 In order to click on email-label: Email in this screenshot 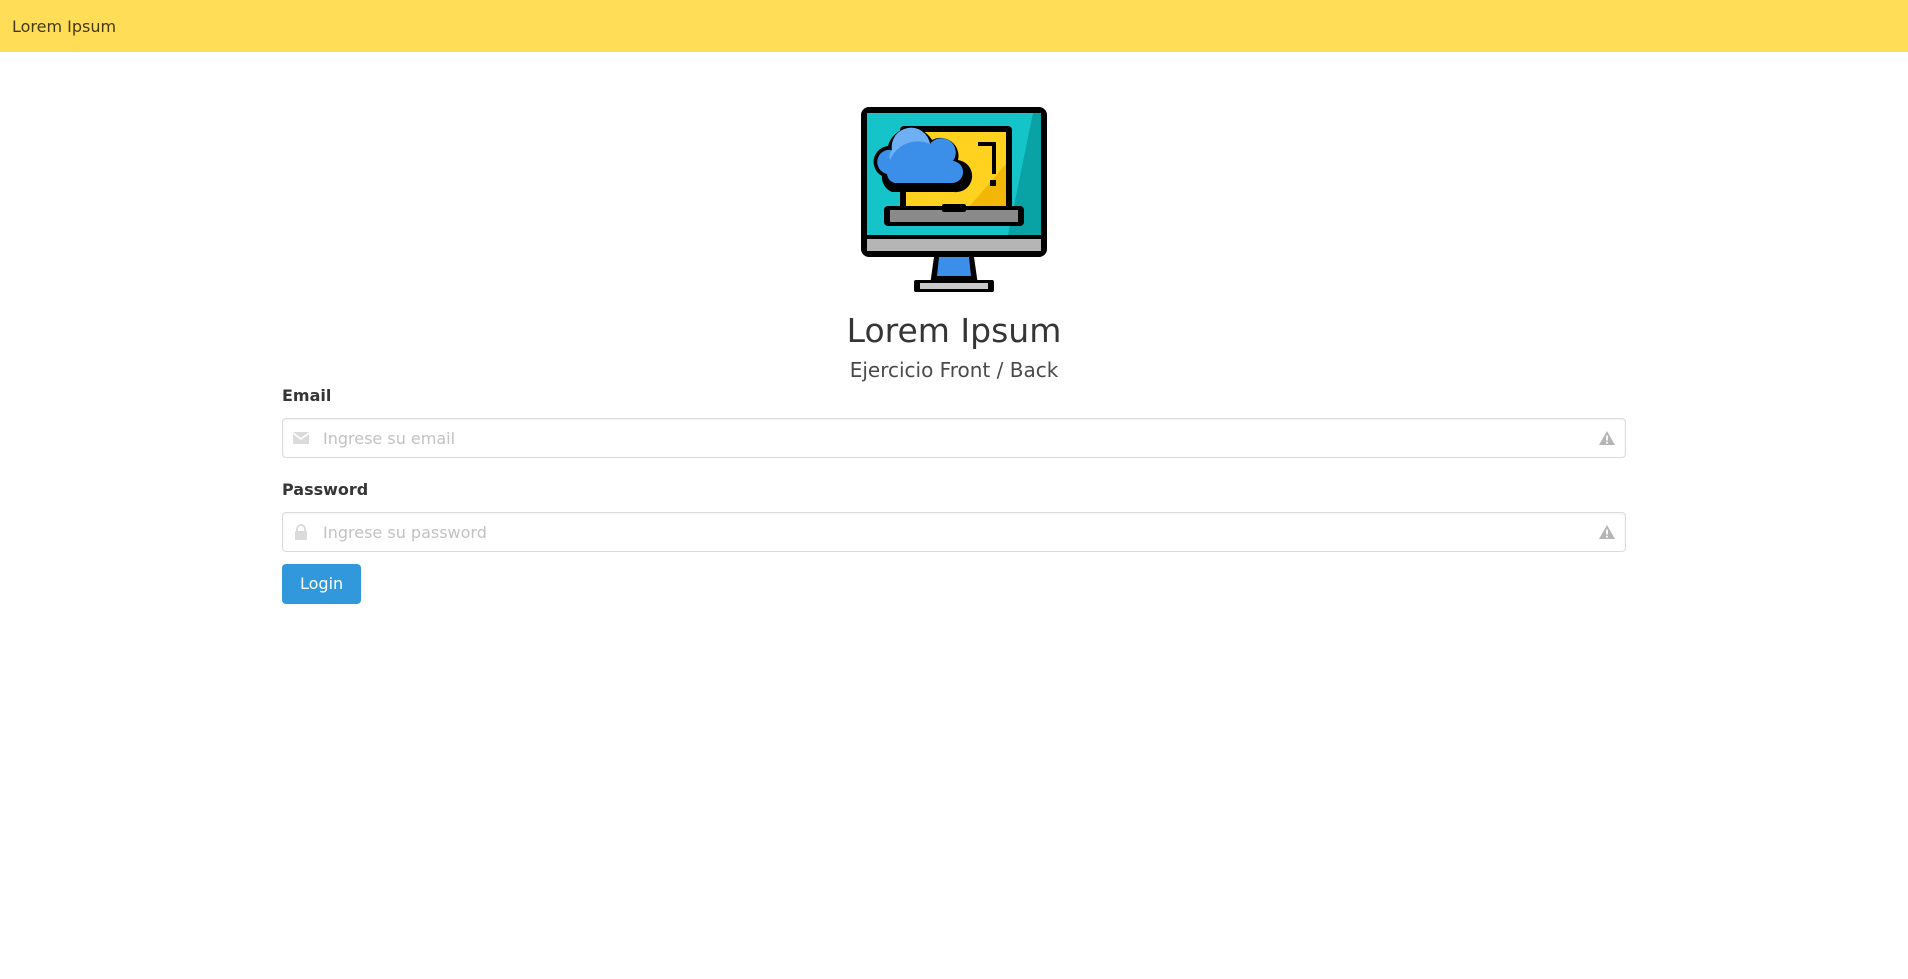, I will do `click(307, 395)`.